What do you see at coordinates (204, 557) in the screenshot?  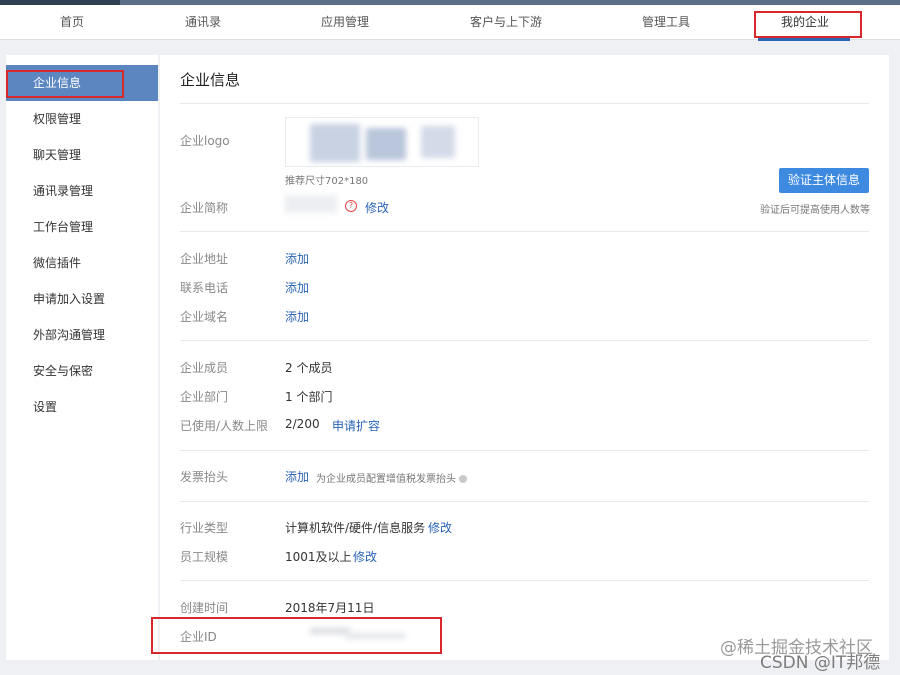 I see `staff-size-label: 员工规模` at bounding box center [204, 557].